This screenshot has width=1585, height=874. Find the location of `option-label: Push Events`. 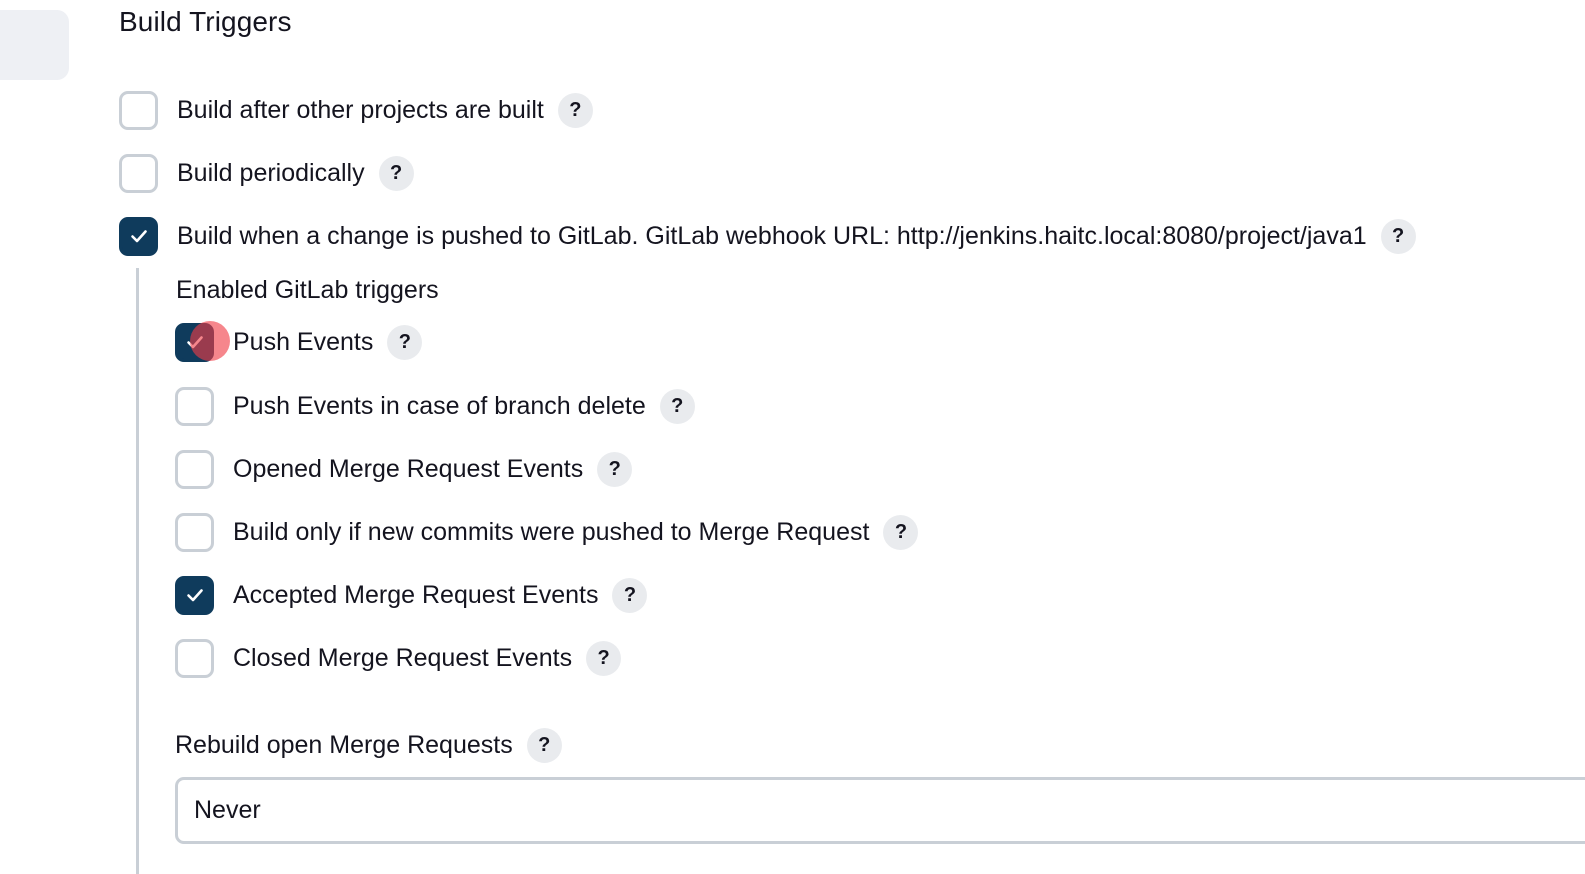

option-label: Push Events is located at coordinates (303, 342).